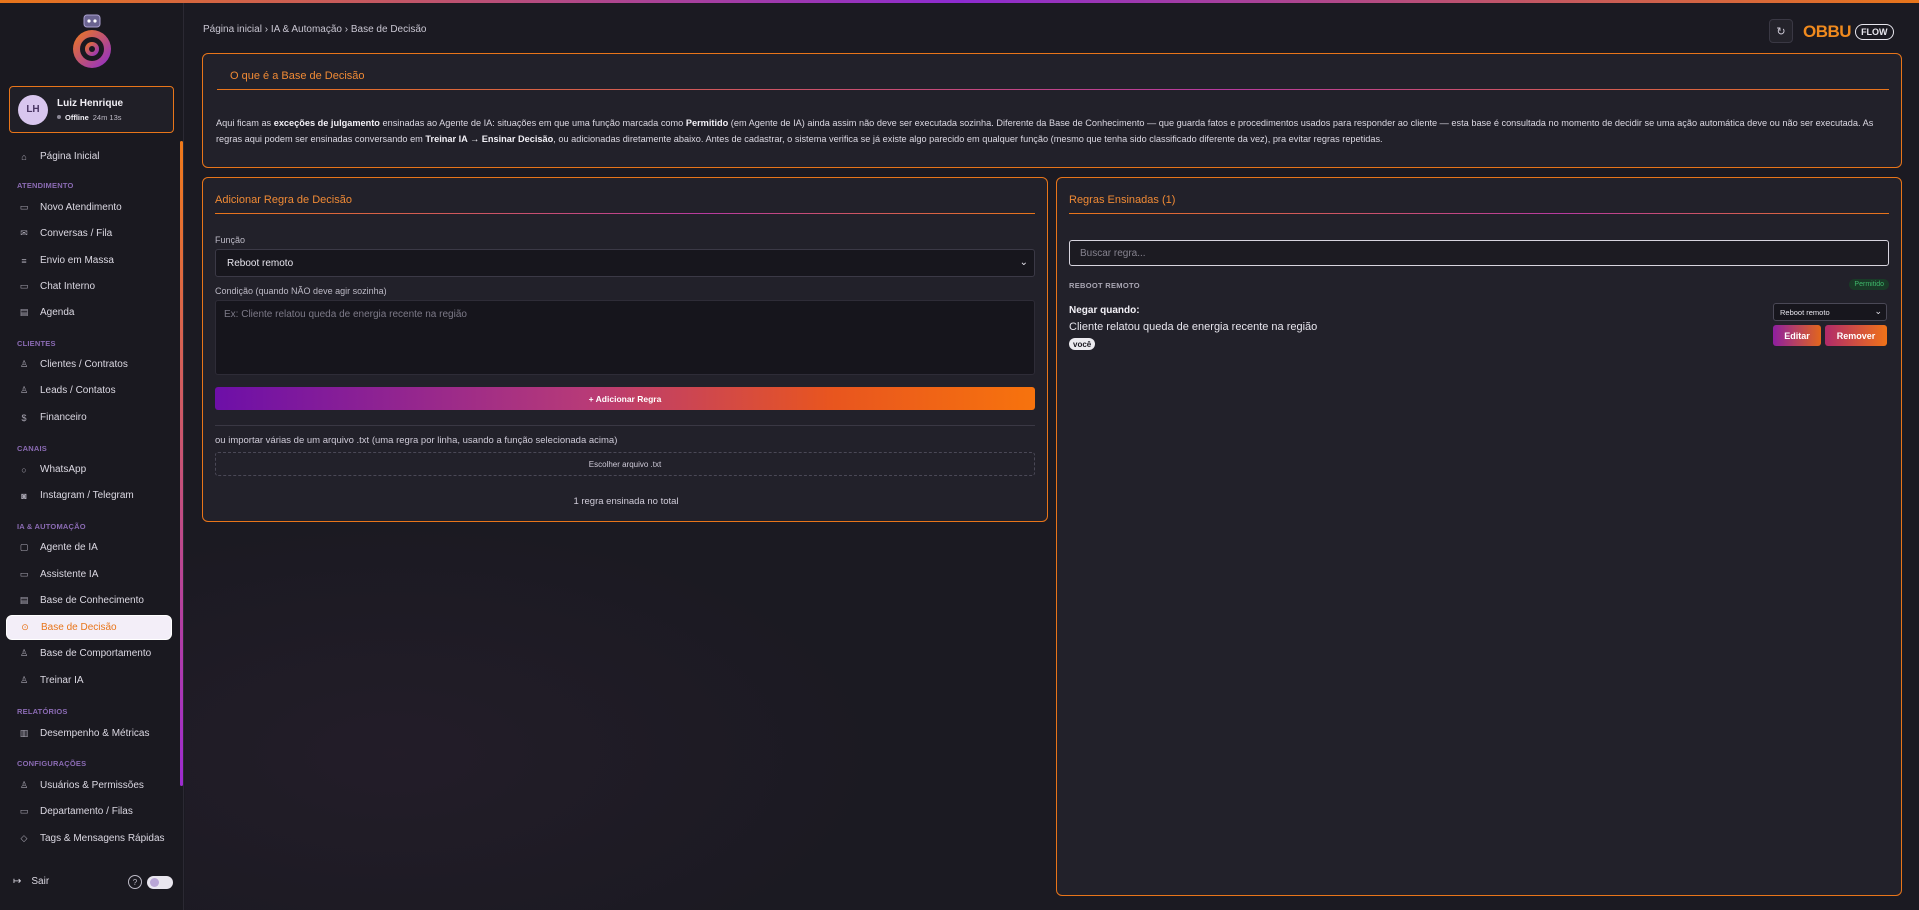 This screenshot has height=910, width=1919. Describe the element at coordinates (625, 464) in the screenshot. I see `choose-file-button: Escolher arquivo .txt` at that location.